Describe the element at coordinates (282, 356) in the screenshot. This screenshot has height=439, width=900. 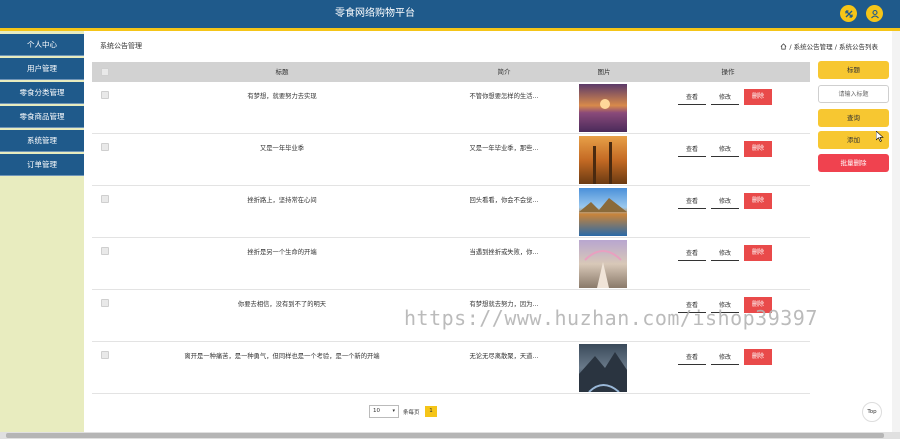
I see `row-title: 离开是一种痛苦，是一种勇气，但同样也是一个考验，是一个新的开端` at that location.